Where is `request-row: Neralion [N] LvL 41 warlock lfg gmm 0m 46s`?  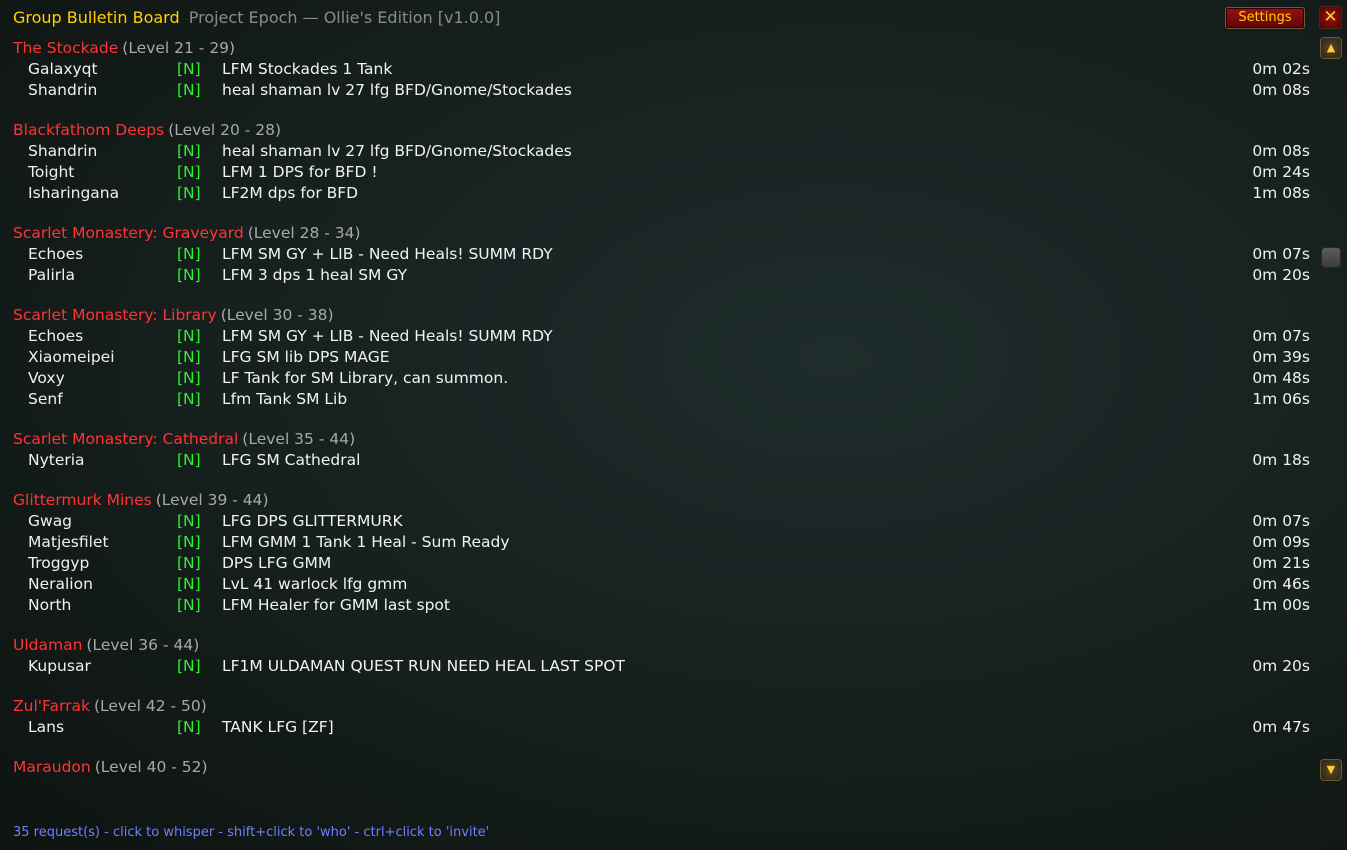
request-row: Neralion [N] LvL 41 warlock lfg gmm 0m 46s is located at coordinates (657, 584).